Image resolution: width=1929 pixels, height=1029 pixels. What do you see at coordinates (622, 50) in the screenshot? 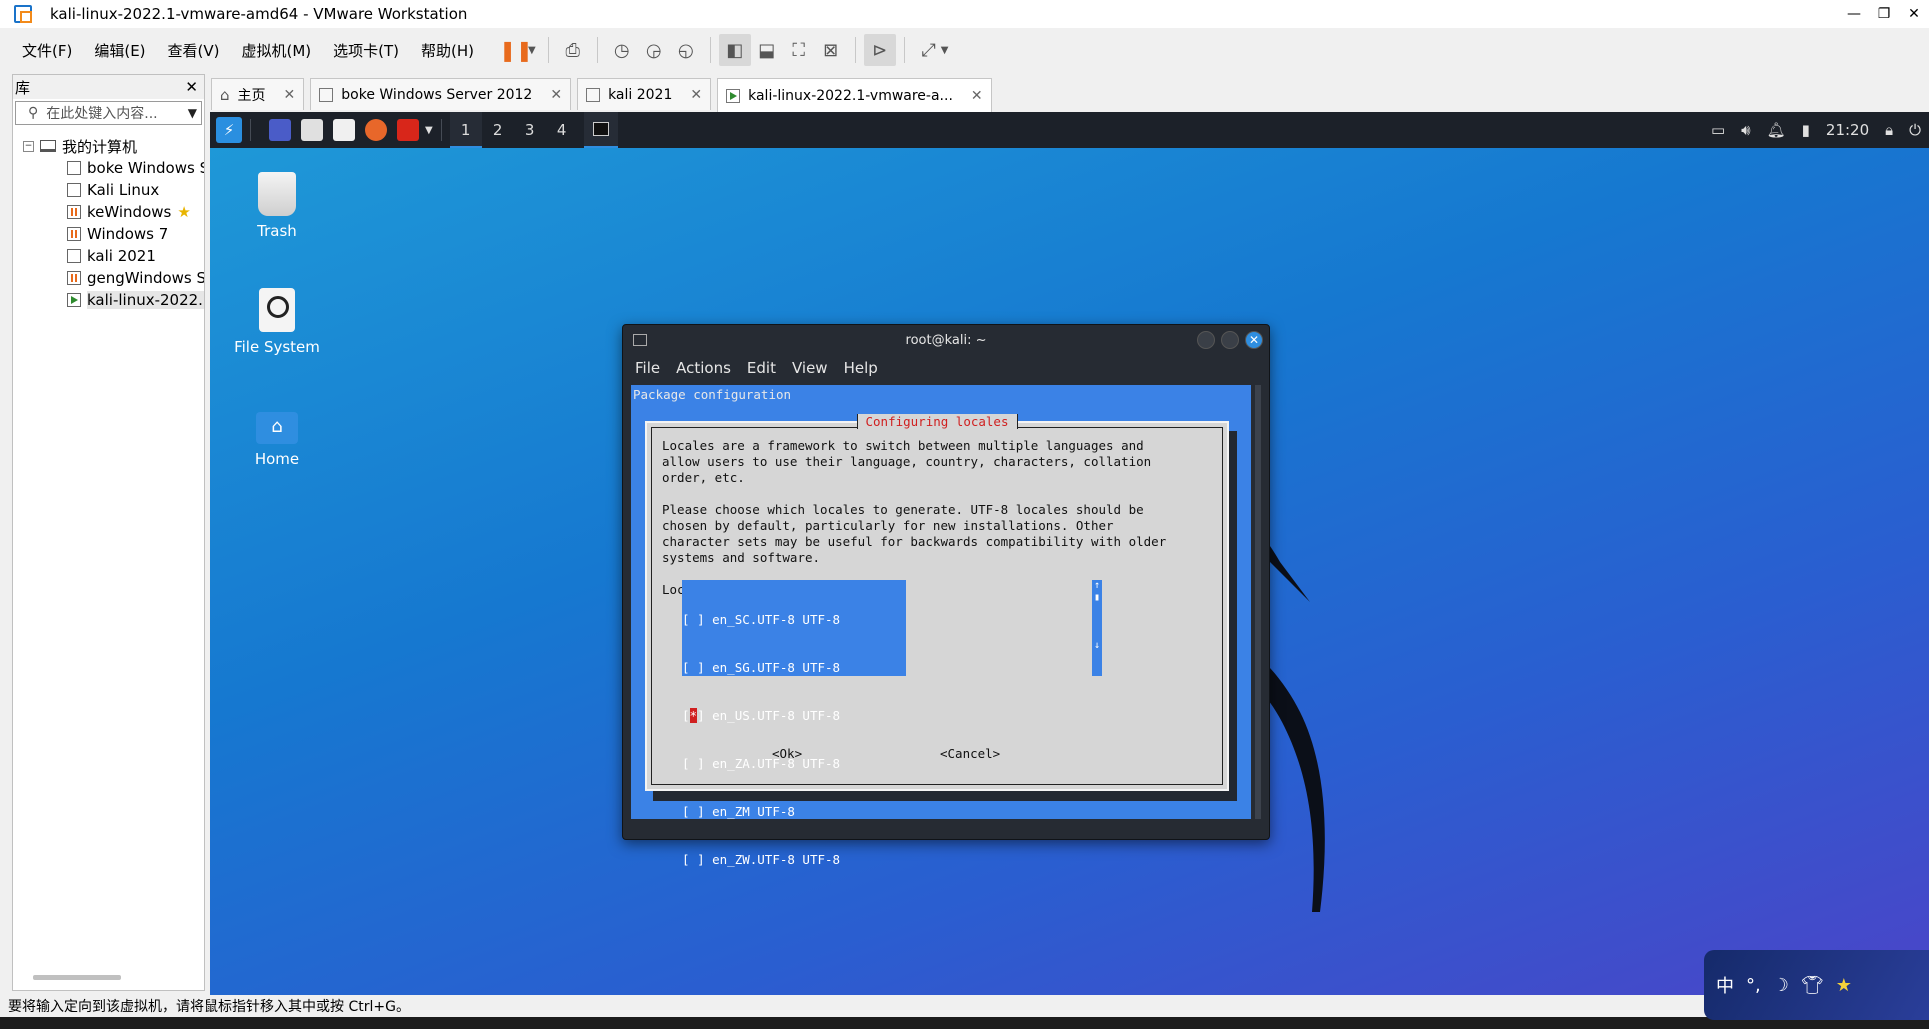
I see `snapshot-icon: ◷` at bounding box center [622, 50].